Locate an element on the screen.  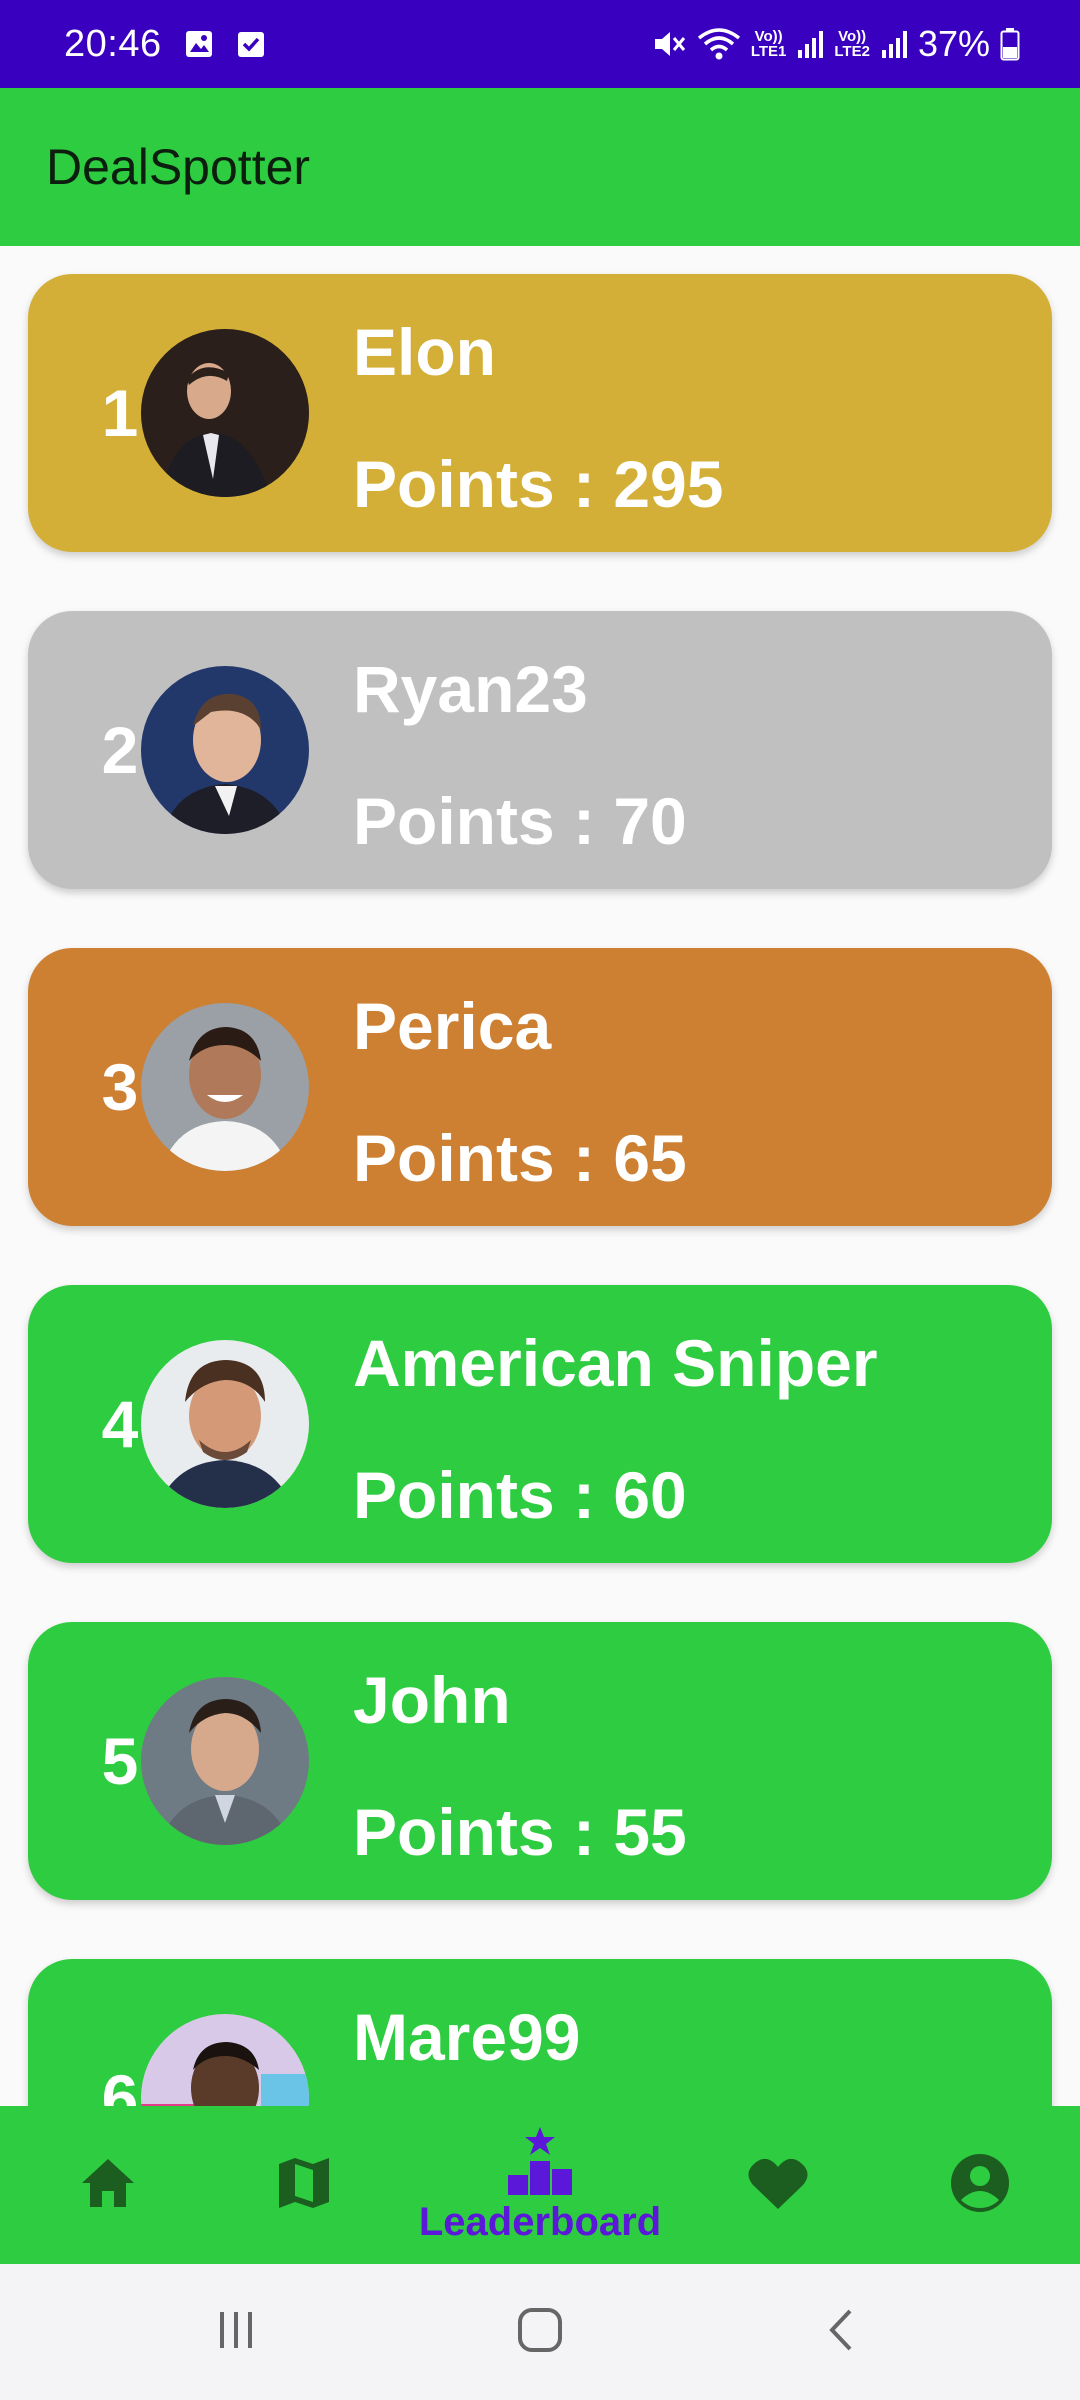
leaderboard-card: 4 American Sniper Points : 60 is located at coordinates (540, 1424).